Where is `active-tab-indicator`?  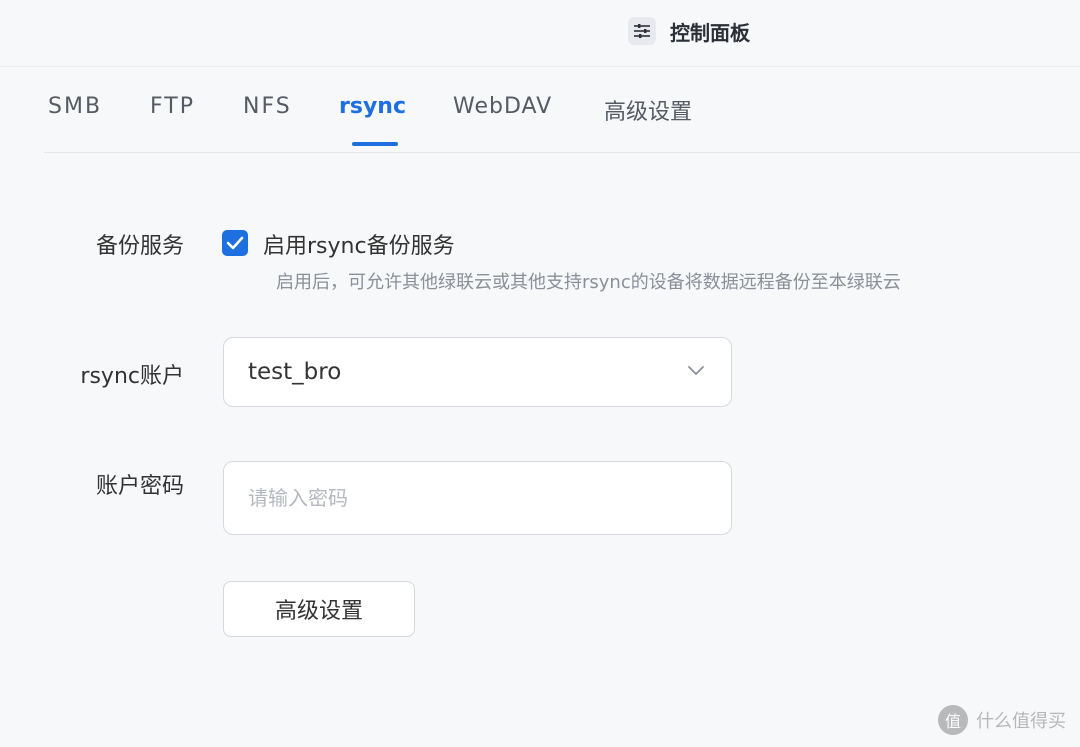
active-tab-indicator is located at coordinates (375, 144).